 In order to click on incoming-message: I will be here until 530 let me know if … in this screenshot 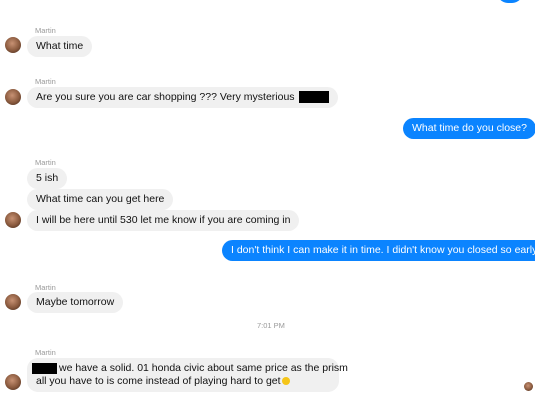, I will do `click(163, 220)`.